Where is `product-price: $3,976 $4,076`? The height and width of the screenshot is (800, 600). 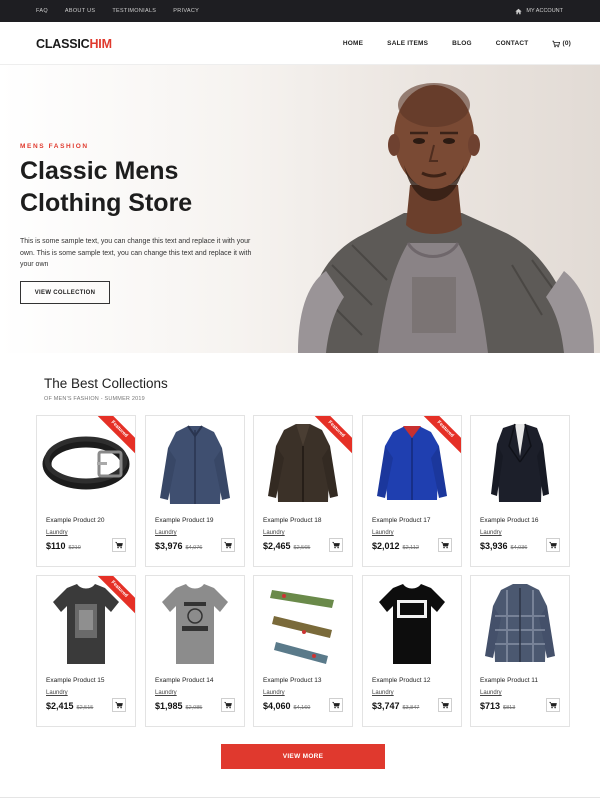 product-price: $3,976 $4,076 is located at coordinates (178, 546).